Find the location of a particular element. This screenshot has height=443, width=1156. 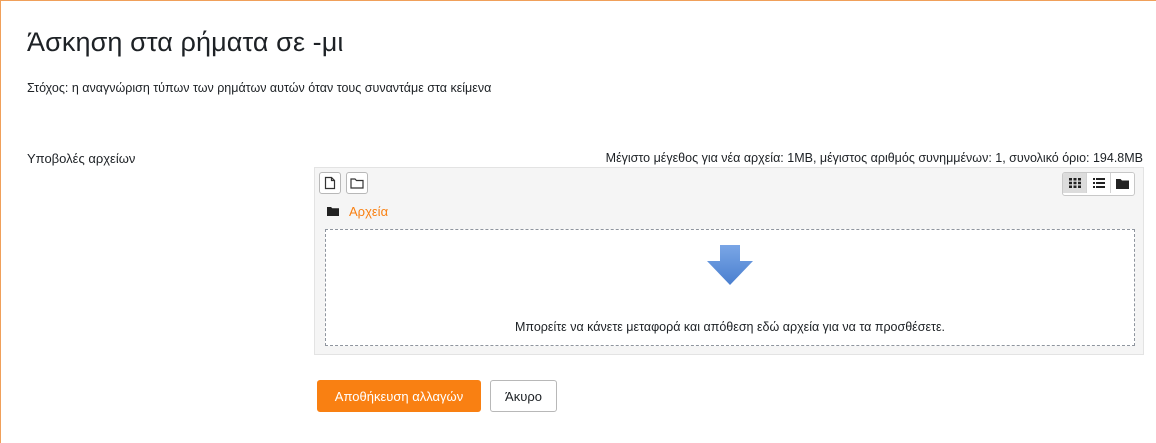

folder-icon is located at coordinates (333, 211).